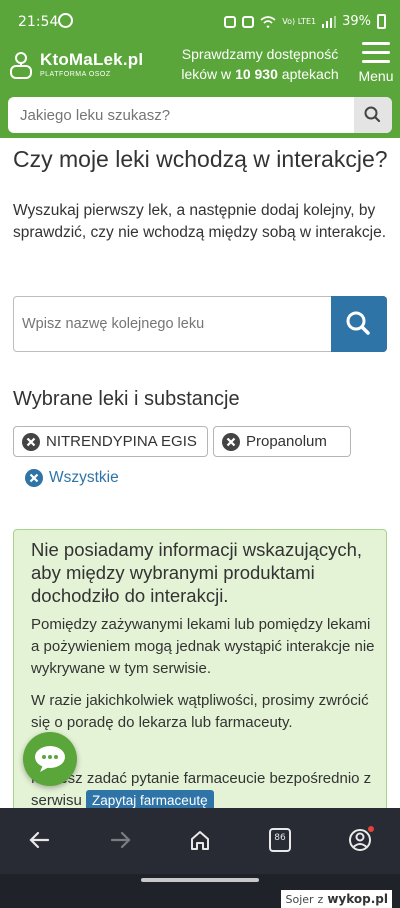 The image size is (400, 908). What do you see at coordinates (308, 74) in the screenshot?
I see `tagline-suffix: aptekach` at bounding box center [308, 74].